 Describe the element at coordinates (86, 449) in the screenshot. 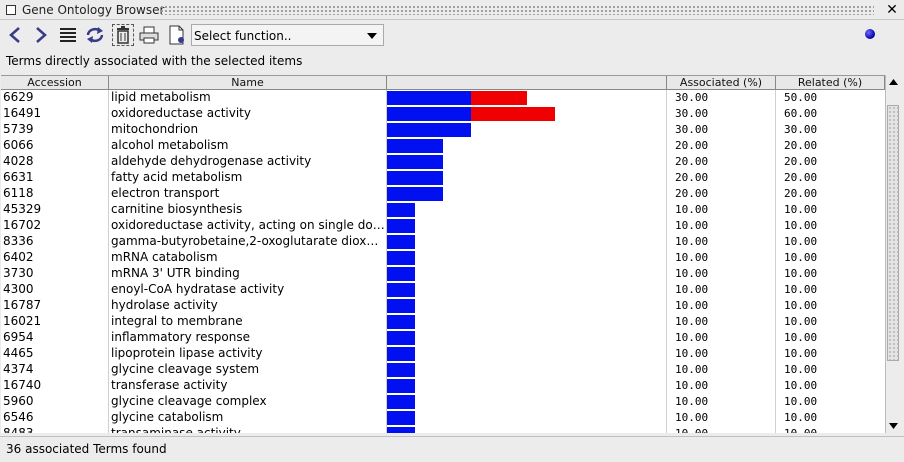

I see `status-text: 36 associated Terms found` at that location.